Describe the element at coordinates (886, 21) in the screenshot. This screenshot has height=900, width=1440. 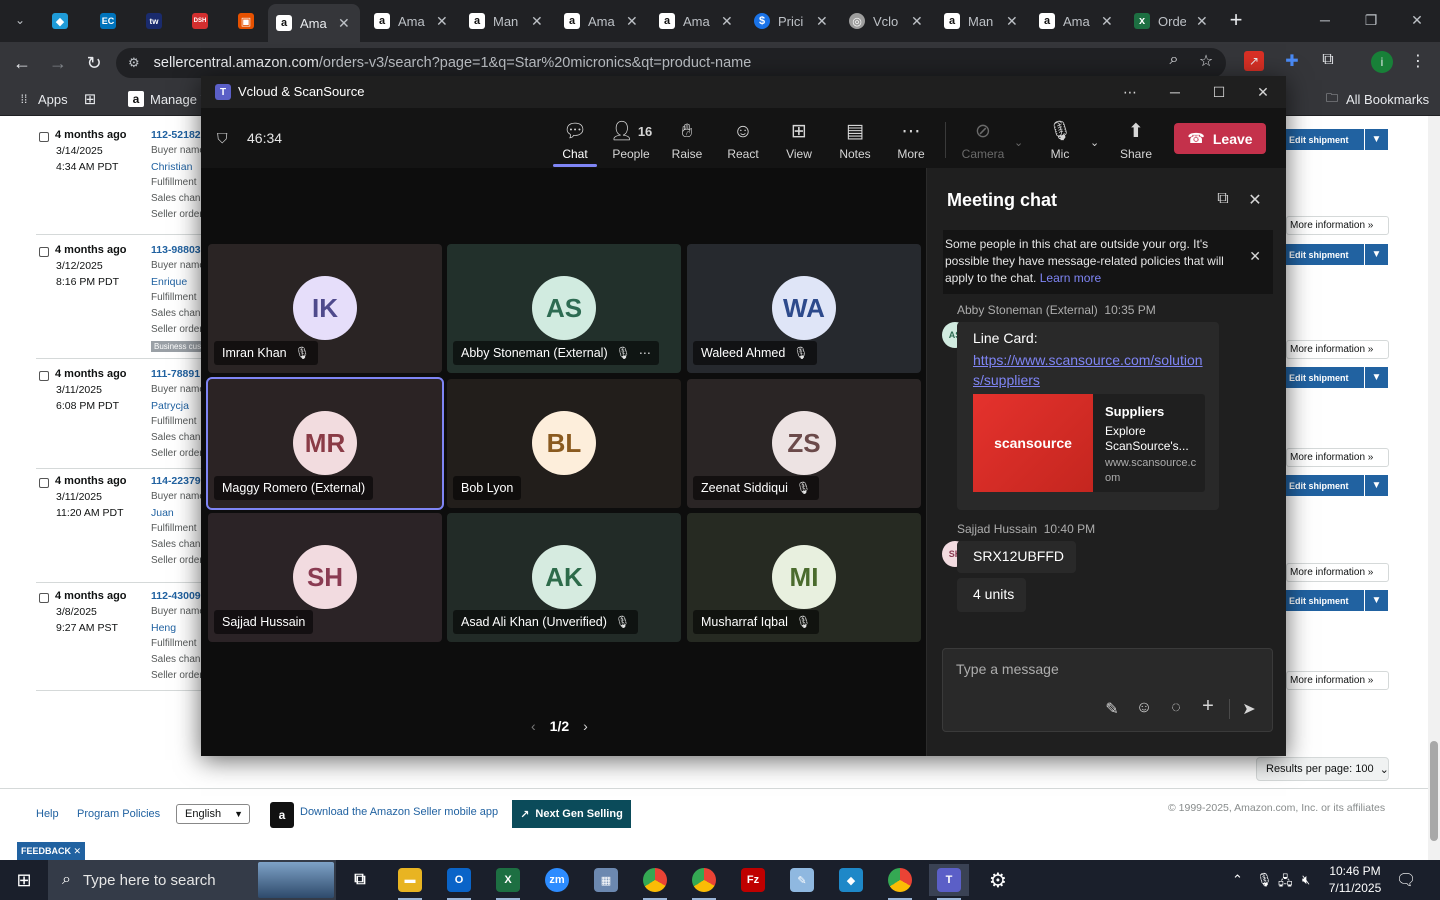
I see `browser-tab: ◎ Vclo ✕` at that location.